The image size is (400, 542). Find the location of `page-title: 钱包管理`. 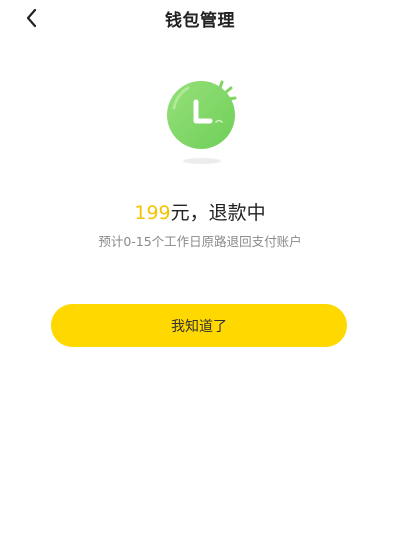

page-title: 钱包管理 is located at coordinates (200, 21).